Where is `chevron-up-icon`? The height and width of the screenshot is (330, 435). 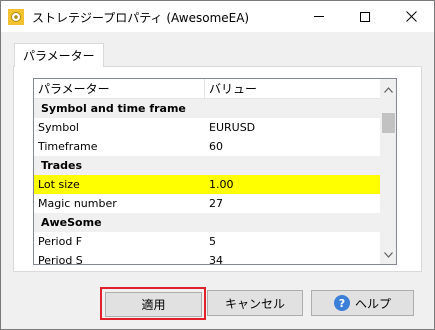 chevron-up-icon is located at coordinates (388, 89).